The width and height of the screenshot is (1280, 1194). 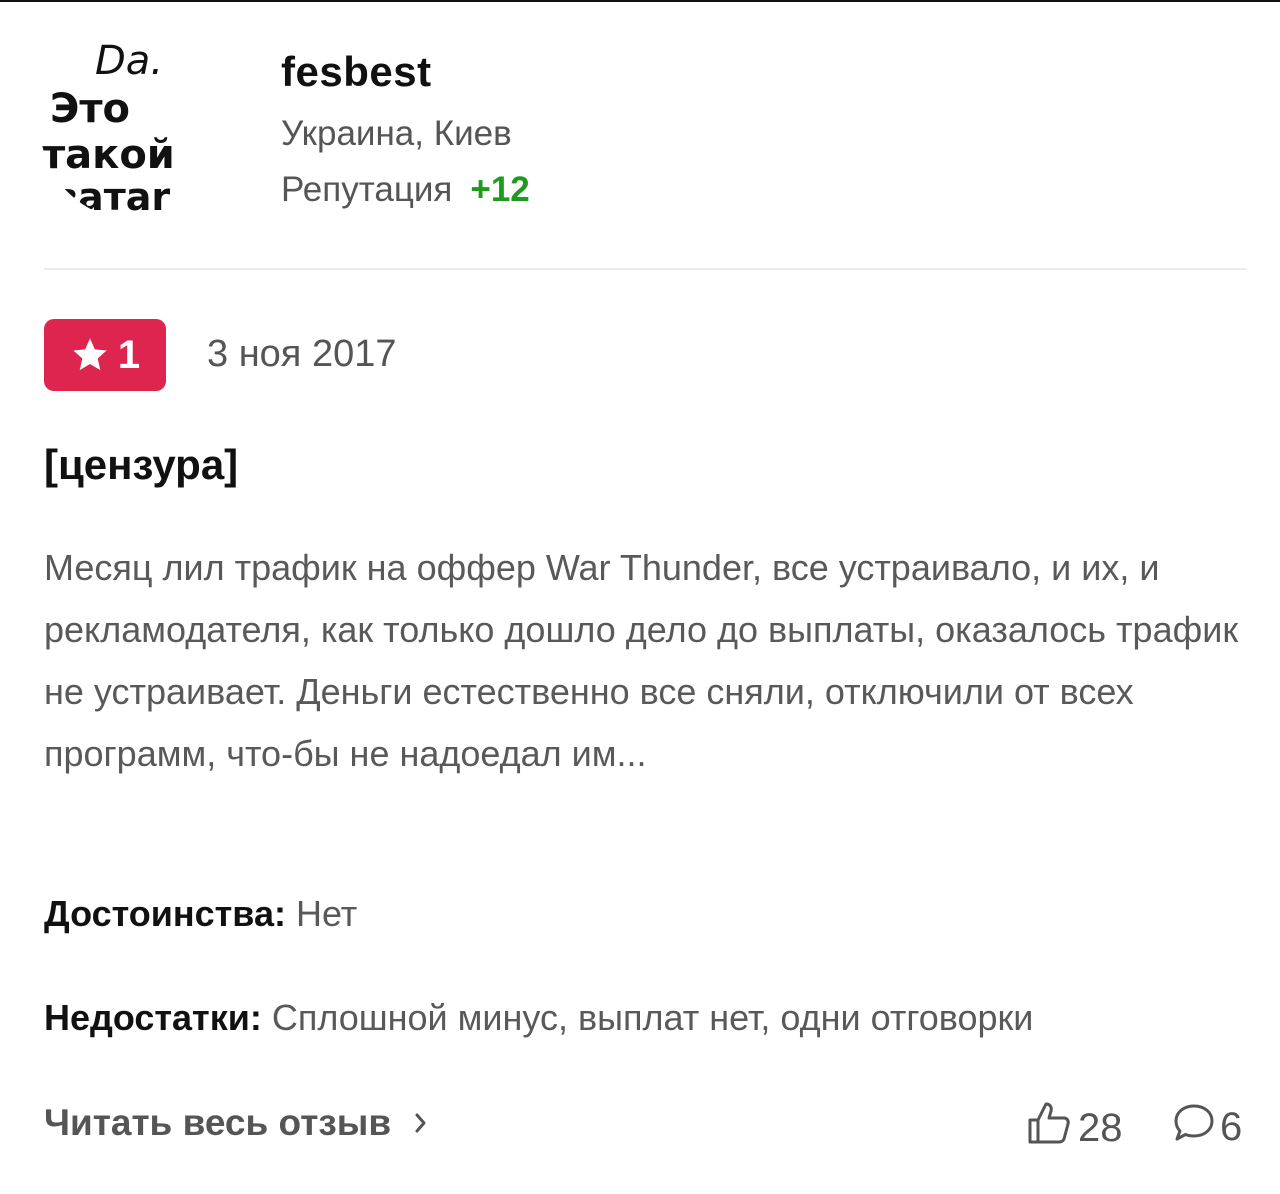 What do you see at coordinates (218, 1122) in the screenshot?
I see `read-more-label: Читать весь отзыв` at bounding box center [218, 1122].